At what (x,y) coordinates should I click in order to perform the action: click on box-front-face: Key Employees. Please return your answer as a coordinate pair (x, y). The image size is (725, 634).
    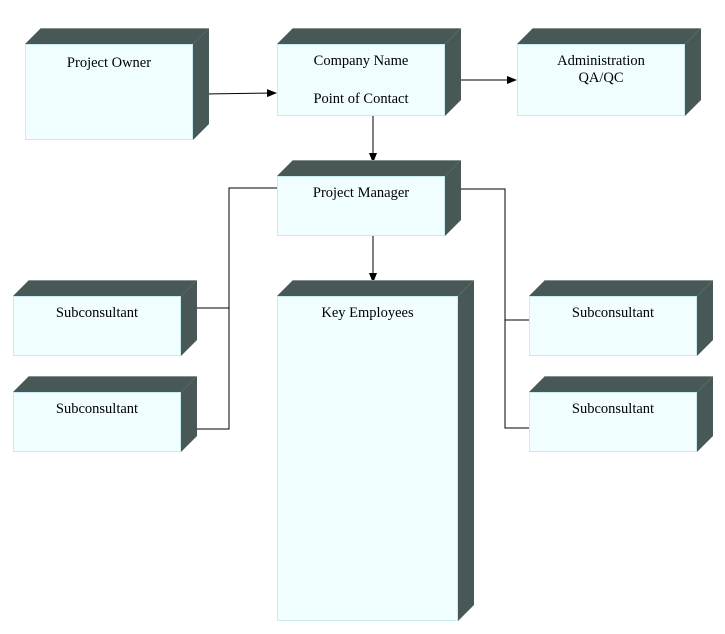
    Looking at the image, I should click on (367, 458).